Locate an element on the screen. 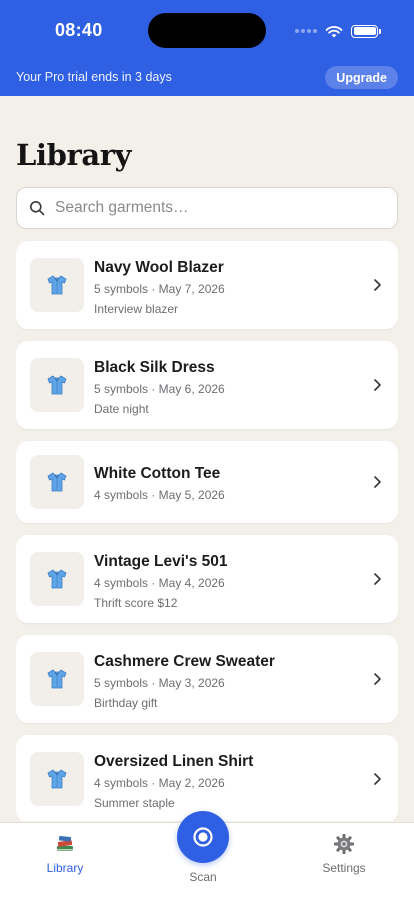  search-bar is located at coordinates (207, 208).